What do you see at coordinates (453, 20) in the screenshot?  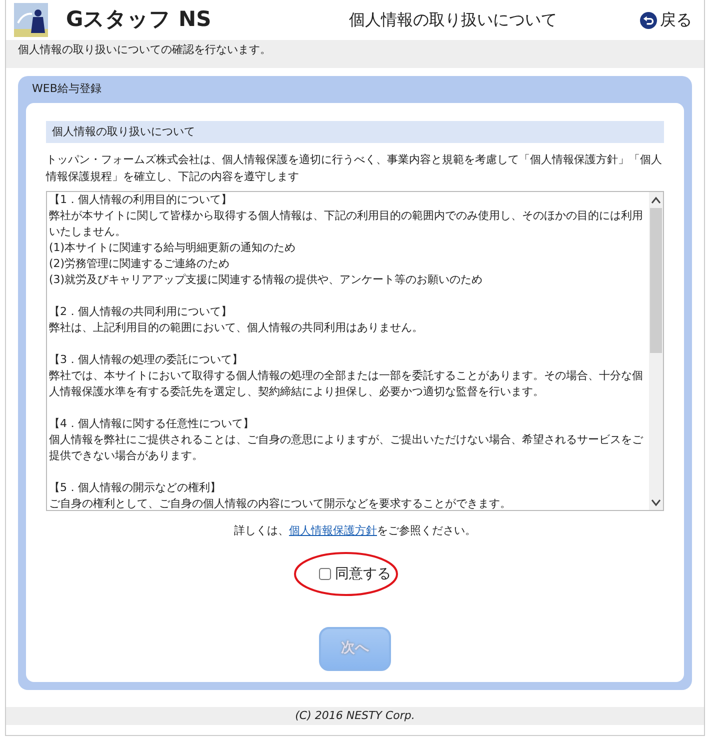 I see `page-title: 個人情報の取り扱いについて` at bounding box center [453, 20].